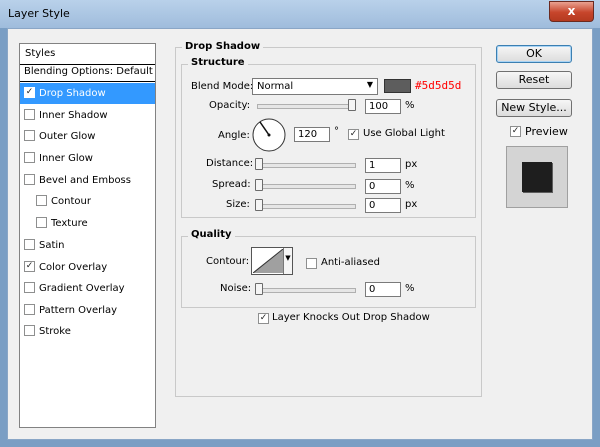 The height and width of the screenshot is (447, 600). I want to click on use-global-light-checkbox, so click(353, 134).